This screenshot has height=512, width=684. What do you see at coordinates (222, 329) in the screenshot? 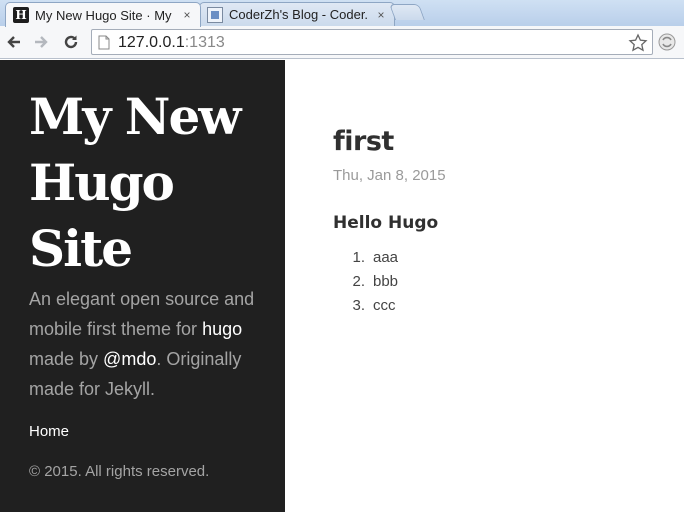
I see `hugo-link: hugo` at bounding box center [222, 329].